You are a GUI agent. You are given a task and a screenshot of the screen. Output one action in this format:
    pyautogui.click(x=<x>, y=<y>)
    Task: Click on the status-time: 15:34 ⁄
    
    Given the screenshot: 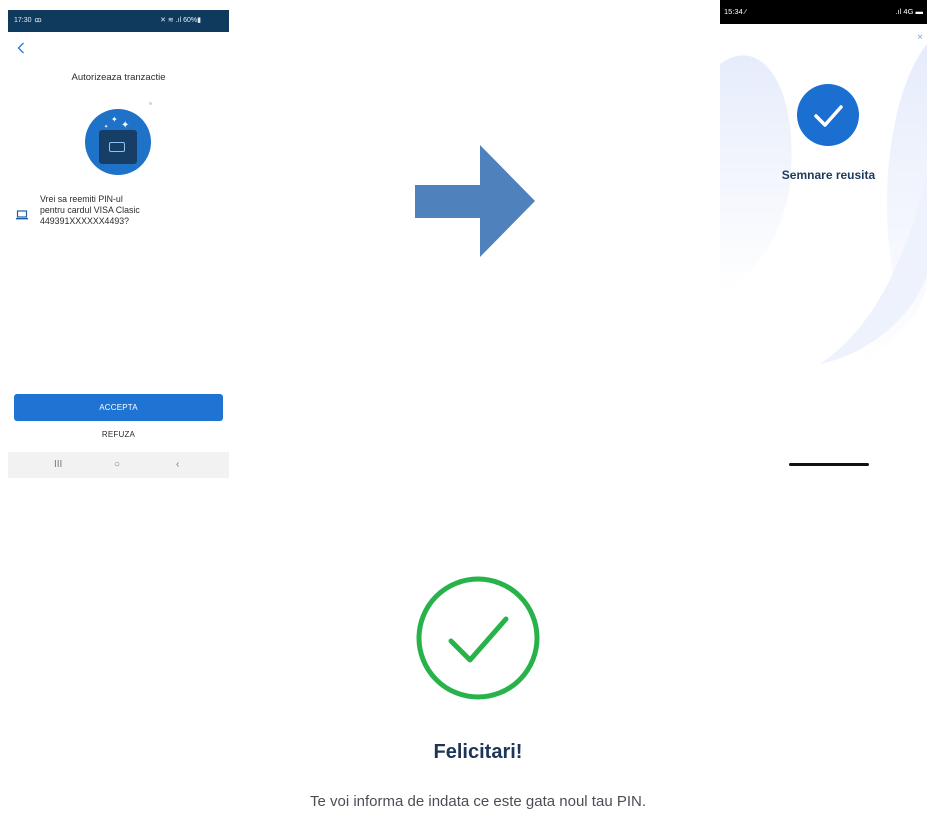 What is the action you would take?
    pyautogui.click(x=735, y=11)
    